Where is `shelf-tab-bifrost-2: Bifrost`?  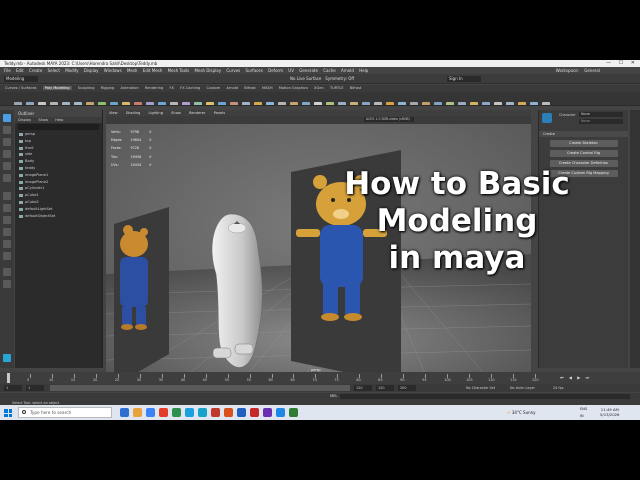 shelf-tab-bifrost-2: Bifrost is located at coordinates (356, 88).